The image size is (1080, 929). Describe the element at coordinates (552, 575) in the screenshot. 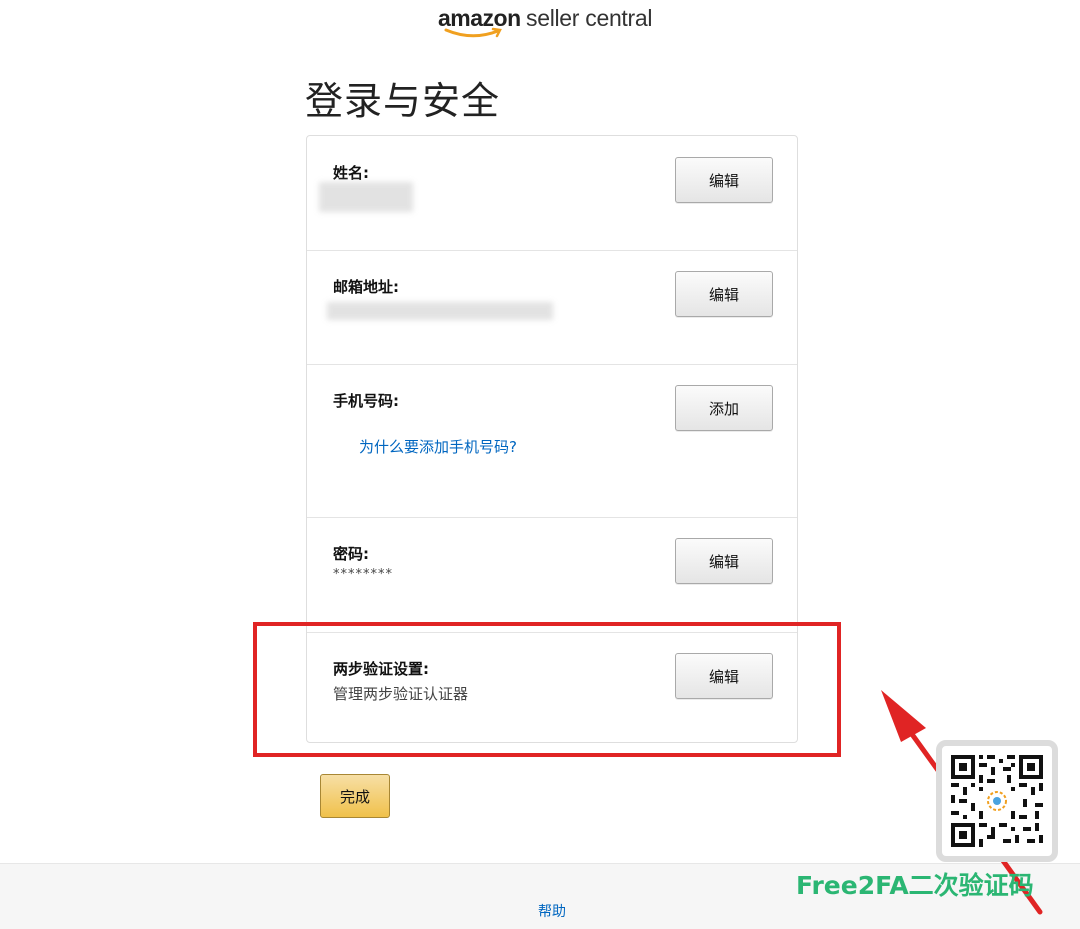

I see `row-password: 密码: ******** 编辑` at that location.